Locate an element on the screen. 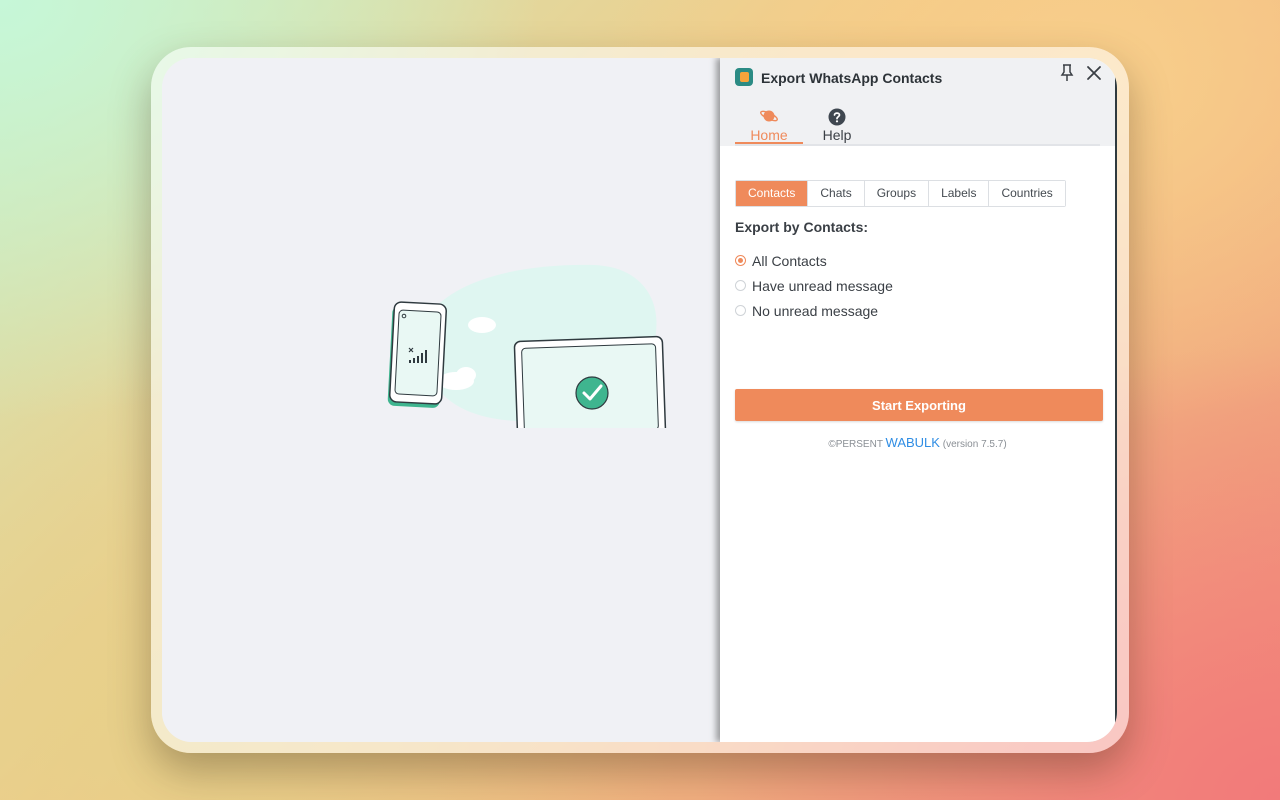 The width and height of the screenshot is (1280, 800). version-text: (version 7.5.7) is located at coordinates (974, 444).